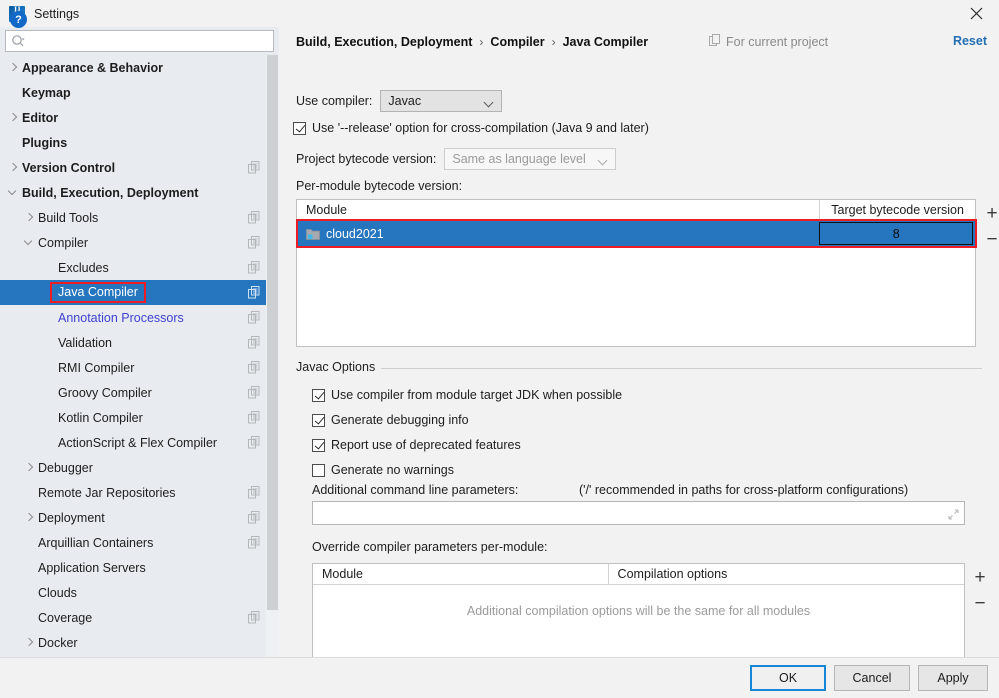 This screenshot has height=698, width=999. What do you see at coordinates (953, 514) in the screenshot?
I see `expand-icon` at bounding box center [953, 514].